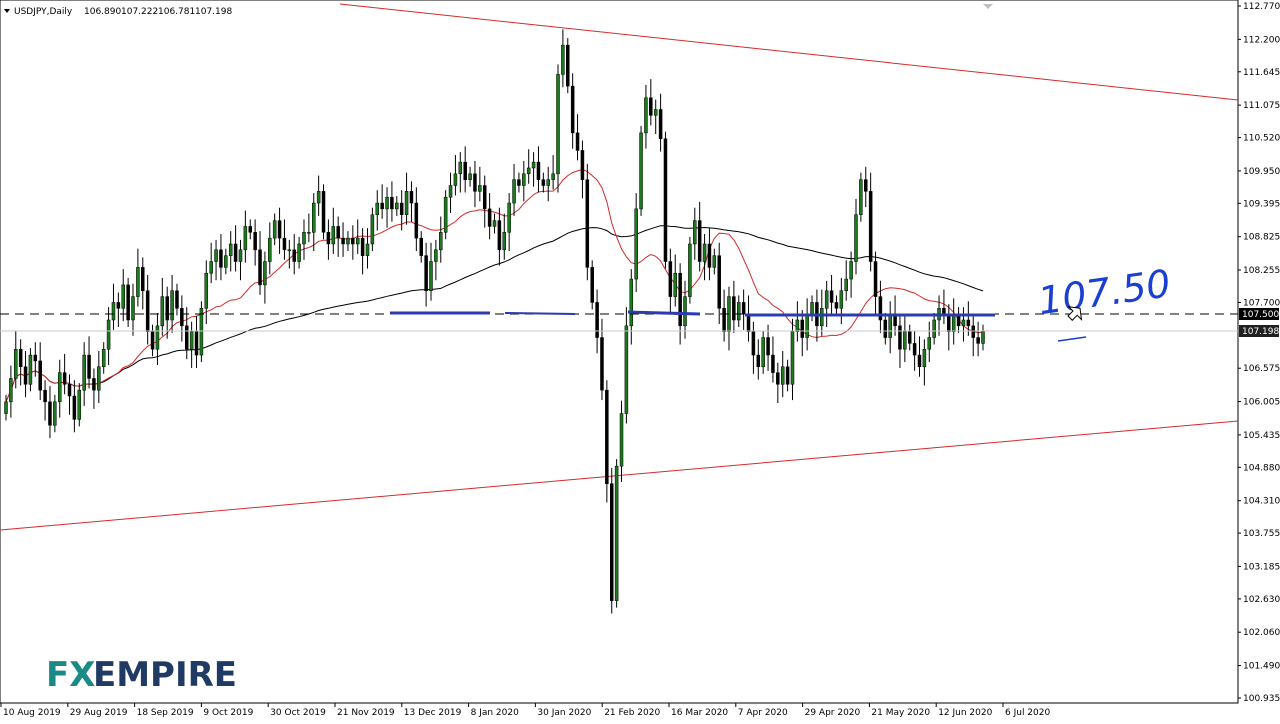 Image resolution: width=1280 pixels, height=724 pixels. Describe the element at coordinates (1261, 238) in the screenshot. I see `price-tick-label: 108.825` at that location.